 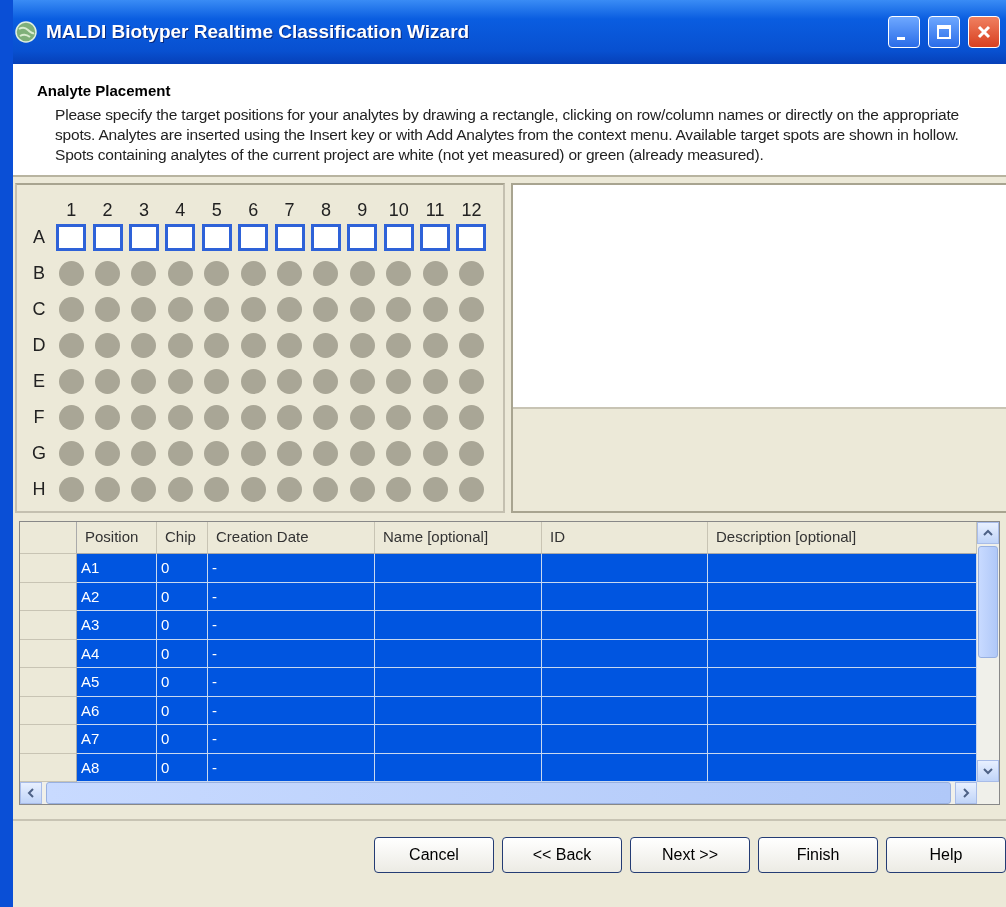 What do you see at coordinates (562, 855) in the screenshot?
I see `wizard-button: << Back` at bounding box center [562, 855].